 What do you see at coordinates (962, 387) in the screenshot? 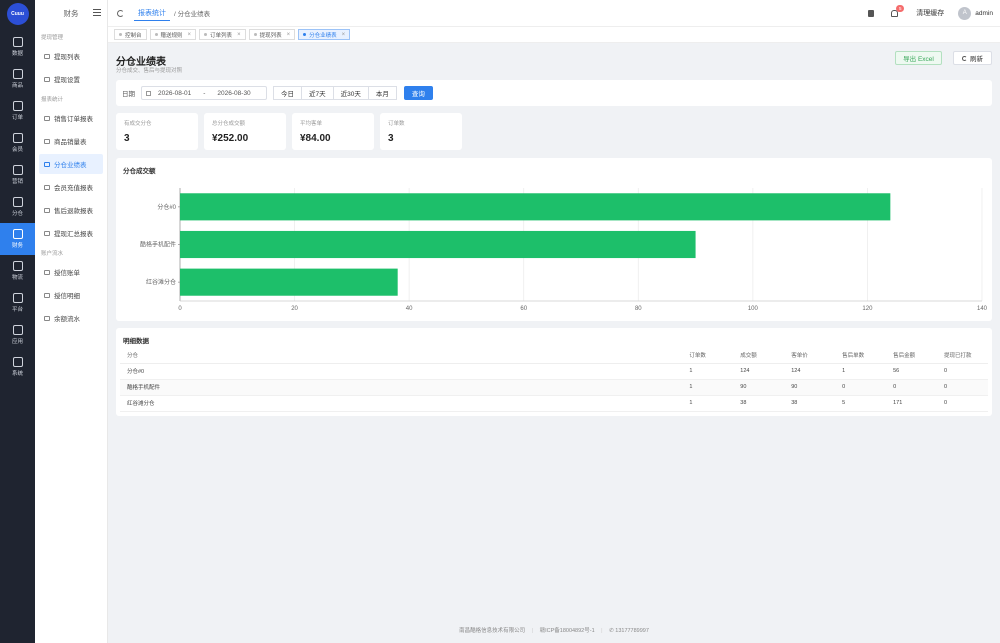
I see `table-cell: 0` at bounding box center [962, 387].